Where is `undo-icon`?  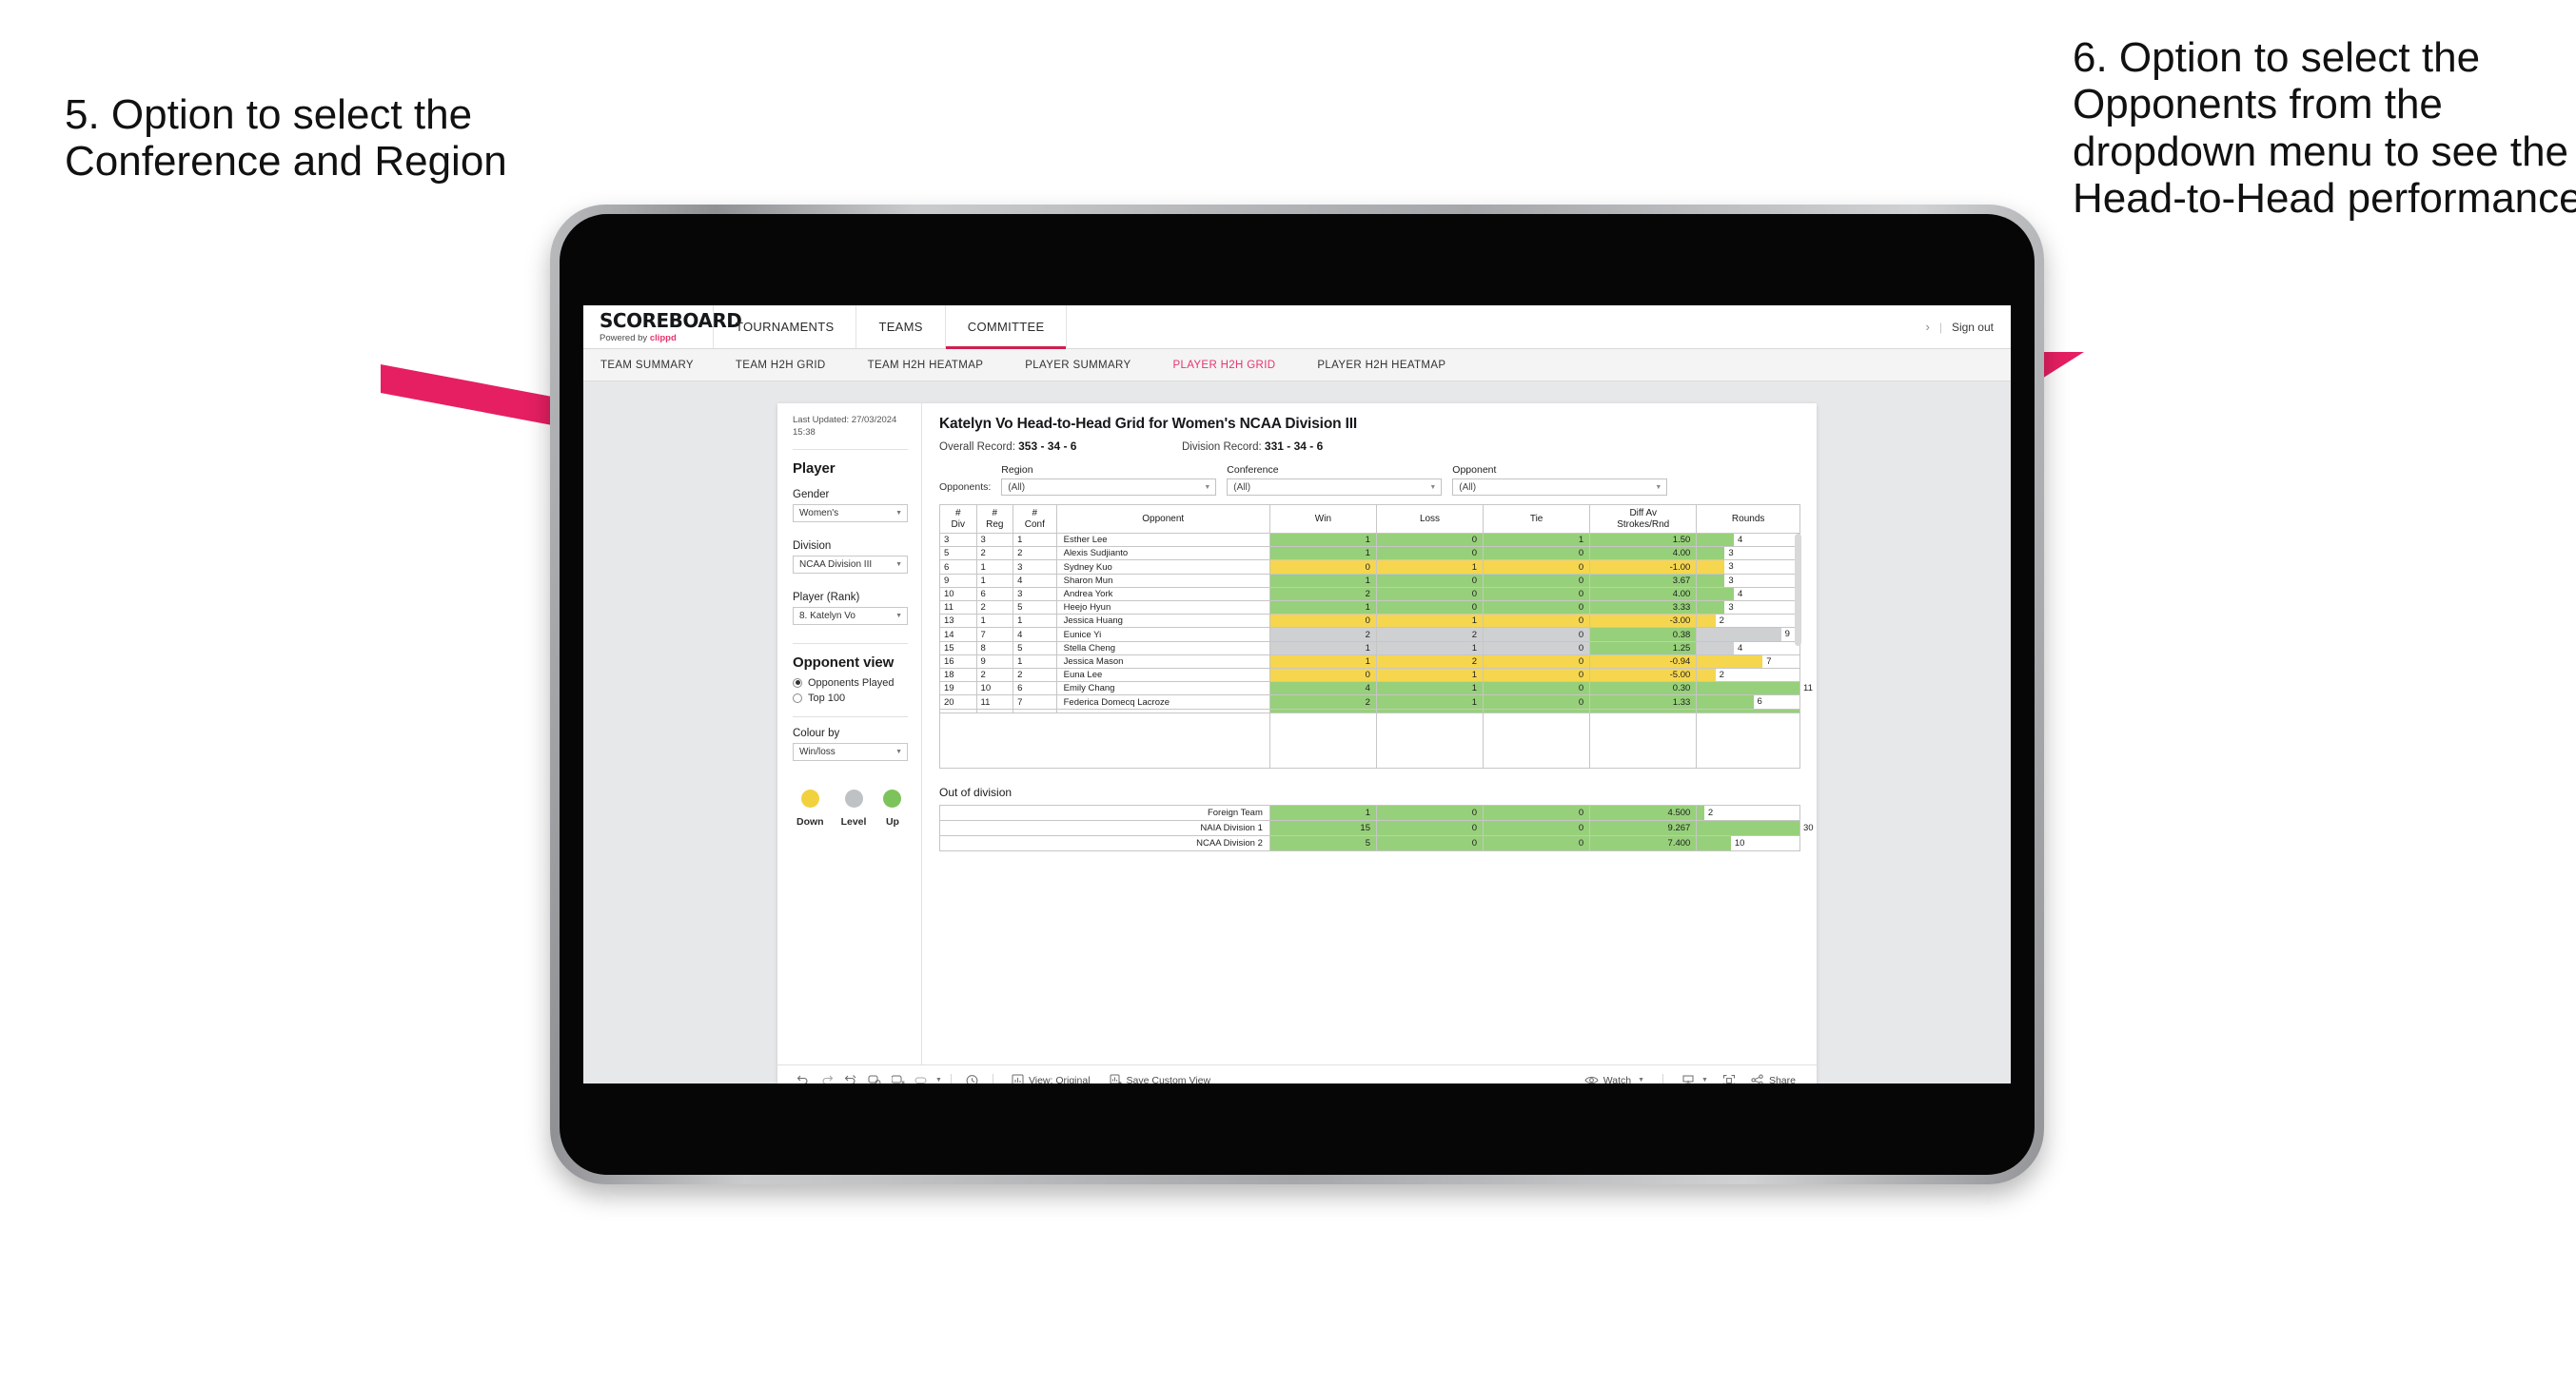 undo-icon is located at coordinates (803, 1076).